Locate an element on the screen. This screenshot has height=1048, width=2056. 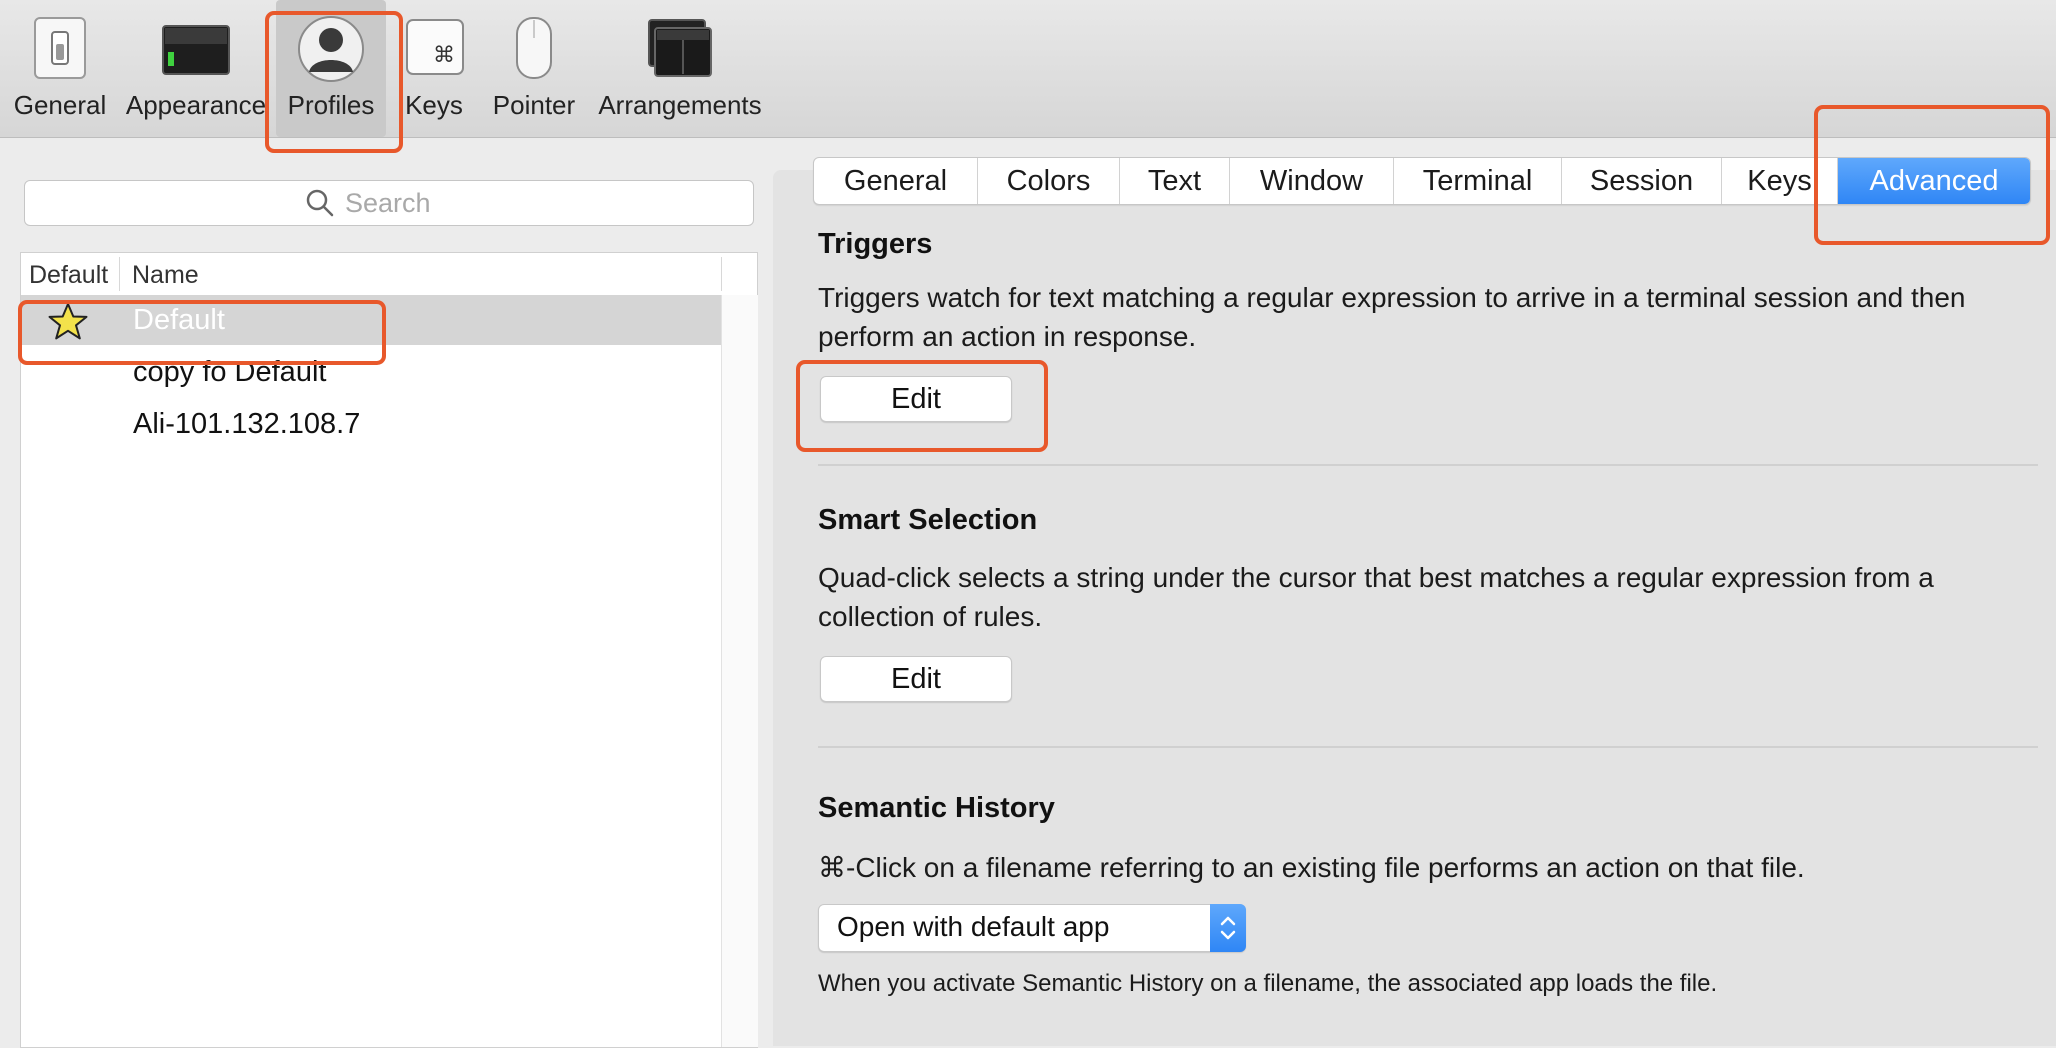
profile-name: Ali-101.132.108.7 is located at coordinates (247, 424).